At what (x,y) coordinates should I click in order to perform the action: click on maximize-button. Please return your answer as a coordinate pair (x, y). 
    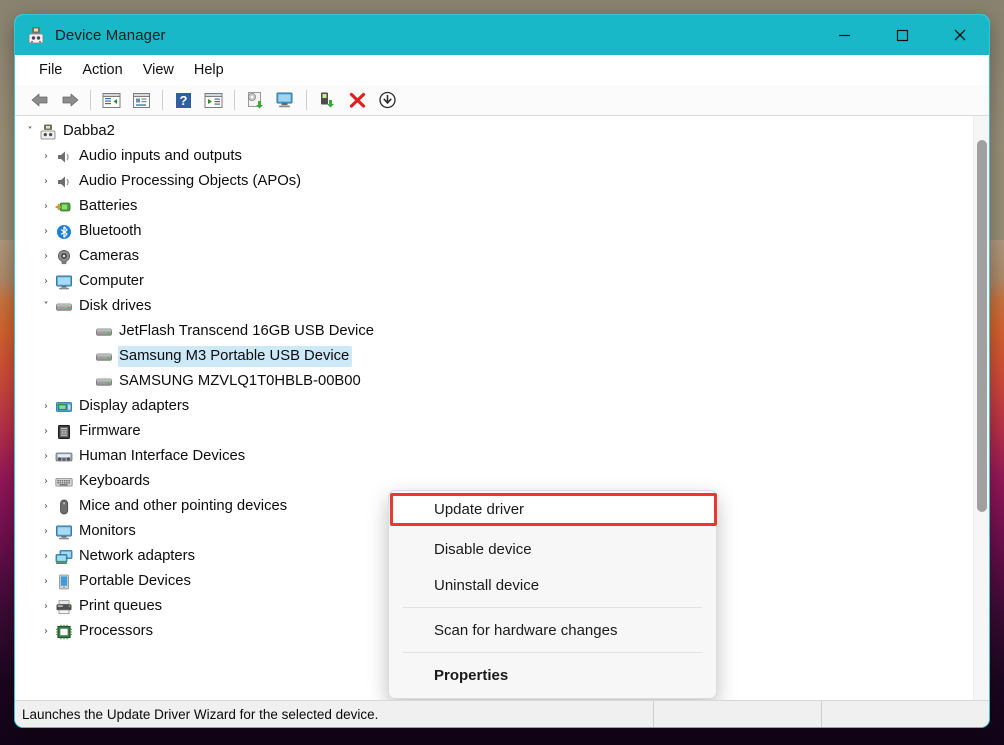
    Looking at the image, I should click on (902, 35).